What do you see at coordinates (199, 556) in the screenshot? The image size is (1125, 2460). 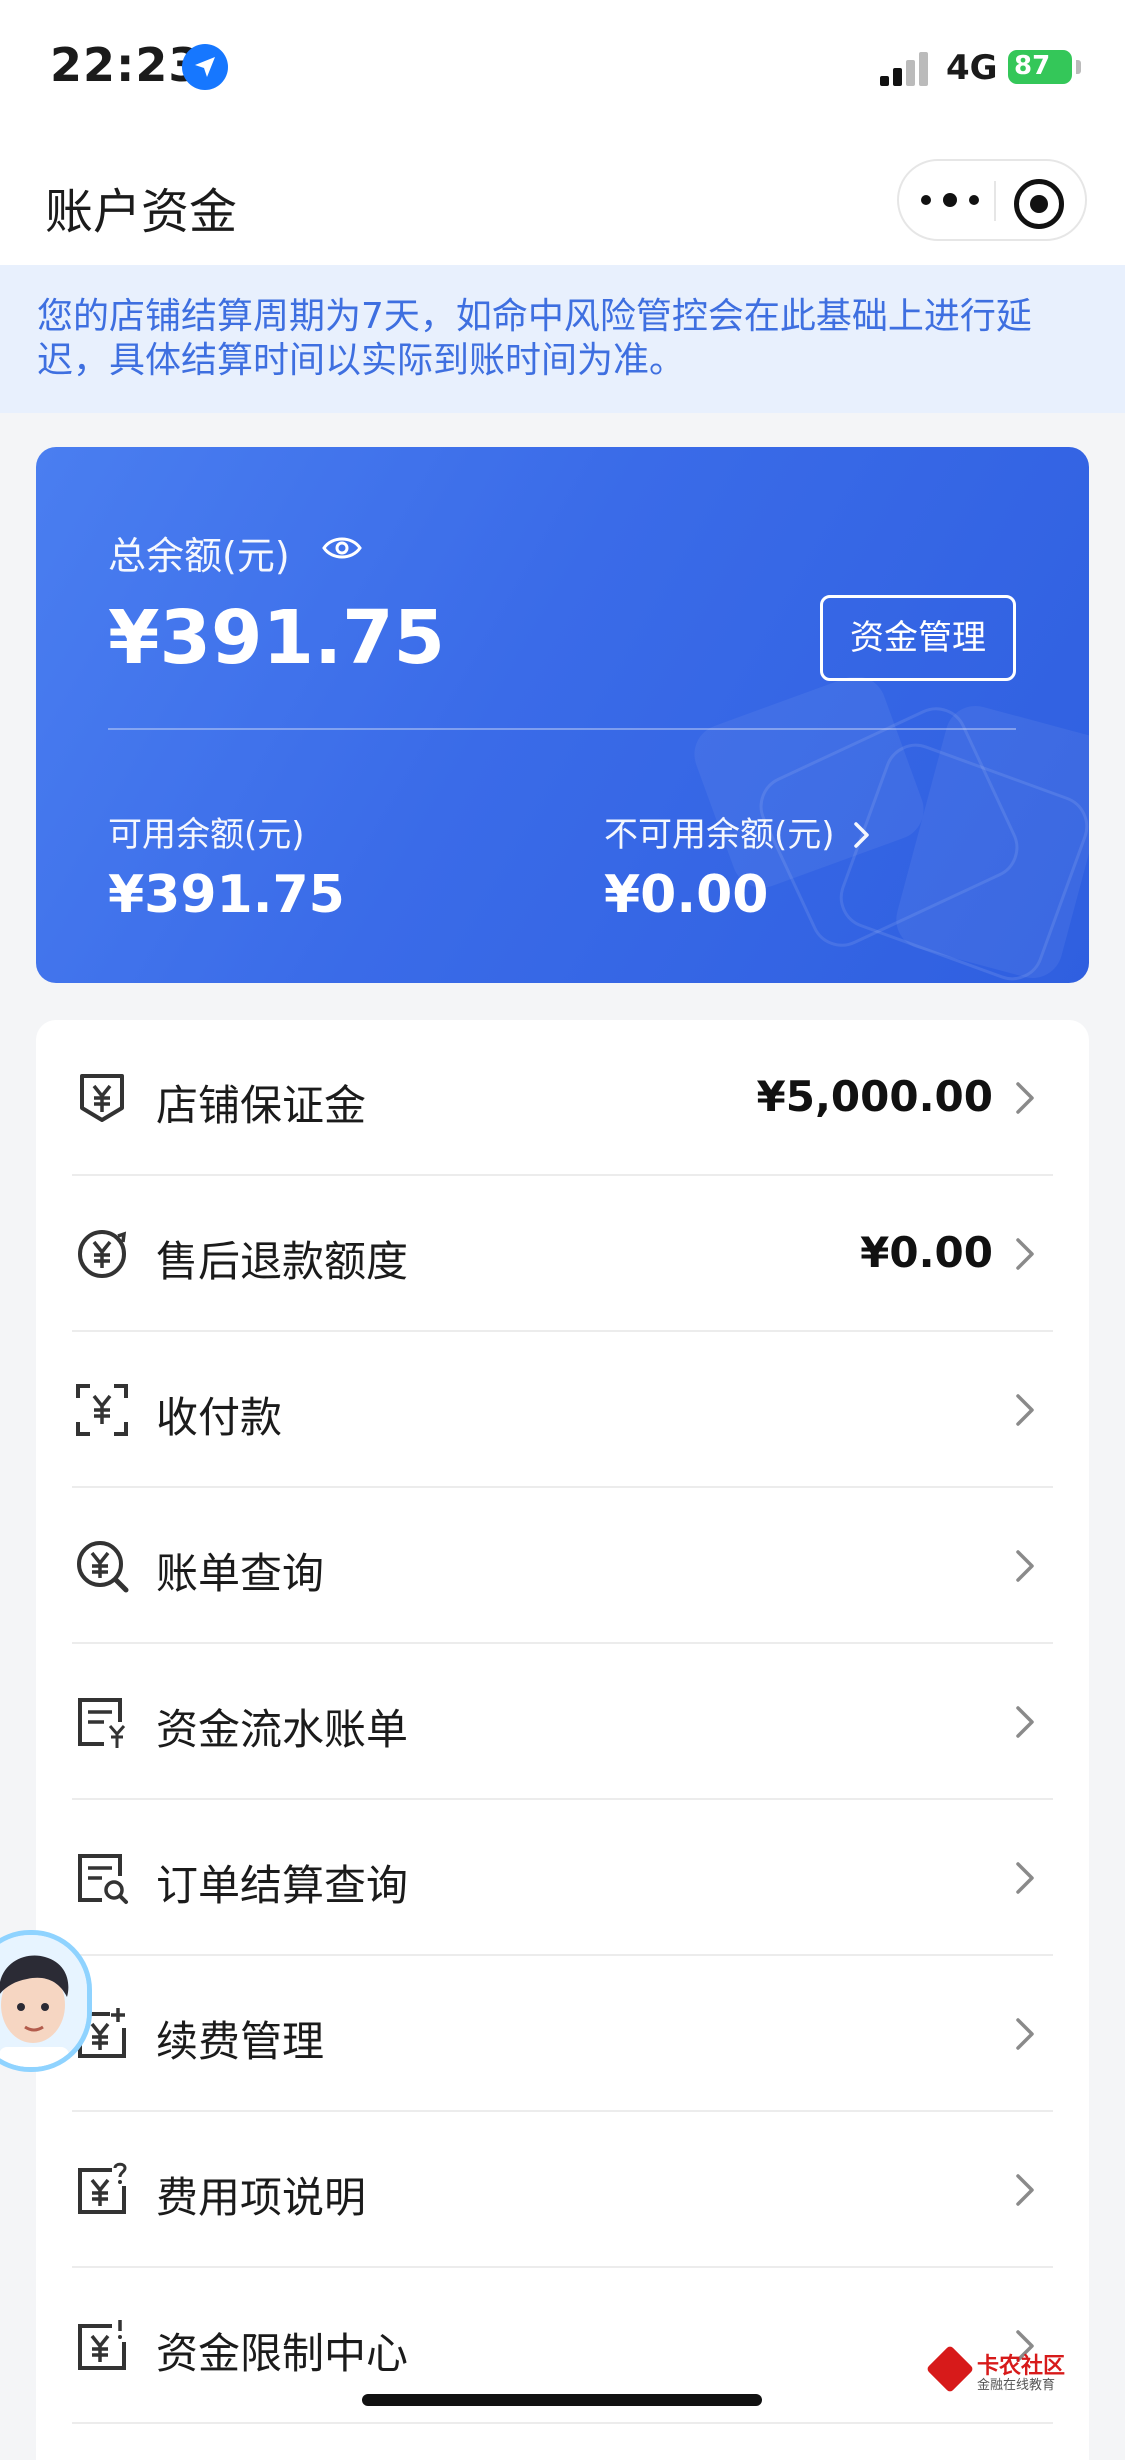 I see `total-balance-label: 总余额(元)` at bounding box center [199, 556].